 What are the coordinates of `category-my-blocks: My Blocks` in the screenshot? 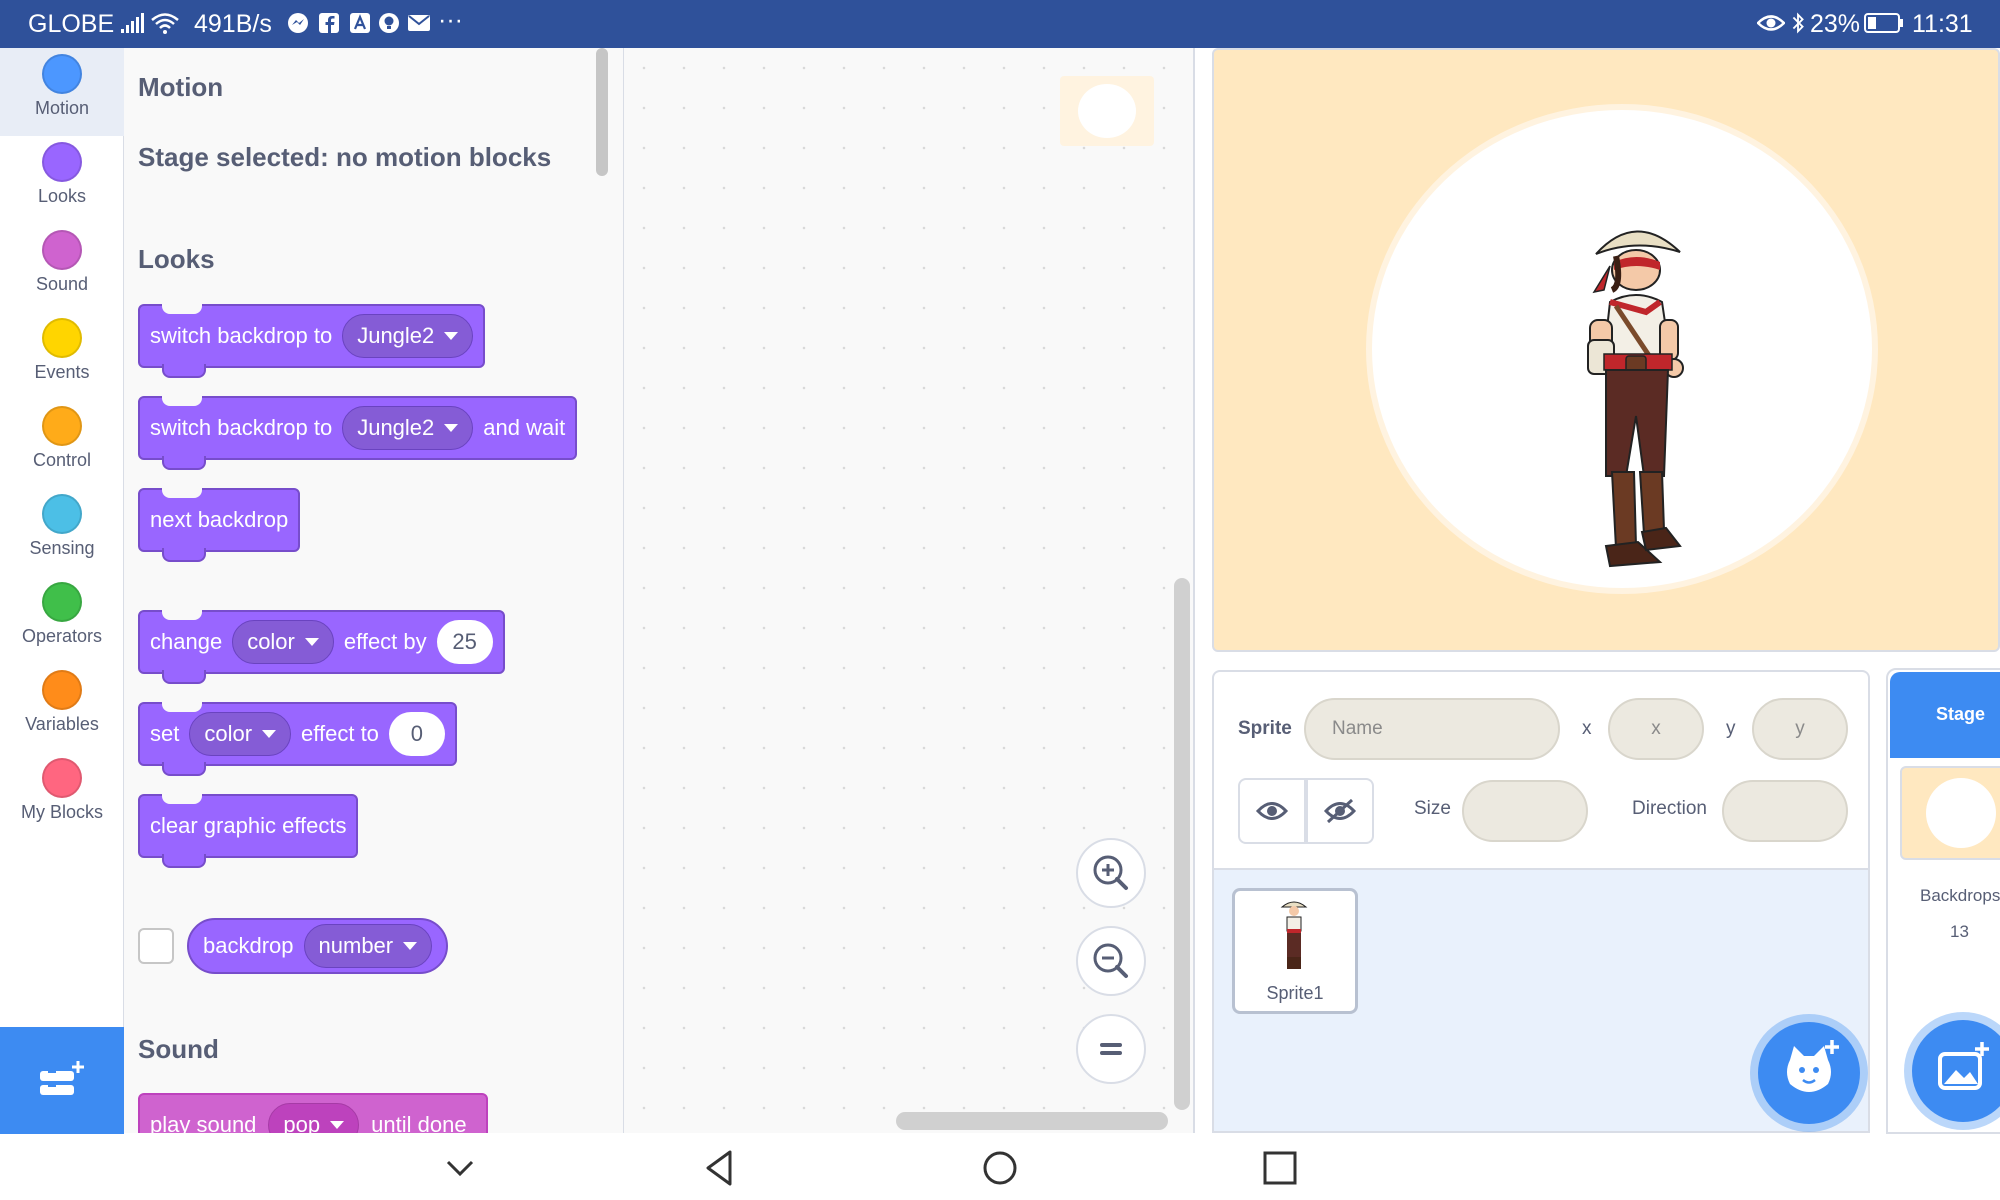 It's located at (62, 796).